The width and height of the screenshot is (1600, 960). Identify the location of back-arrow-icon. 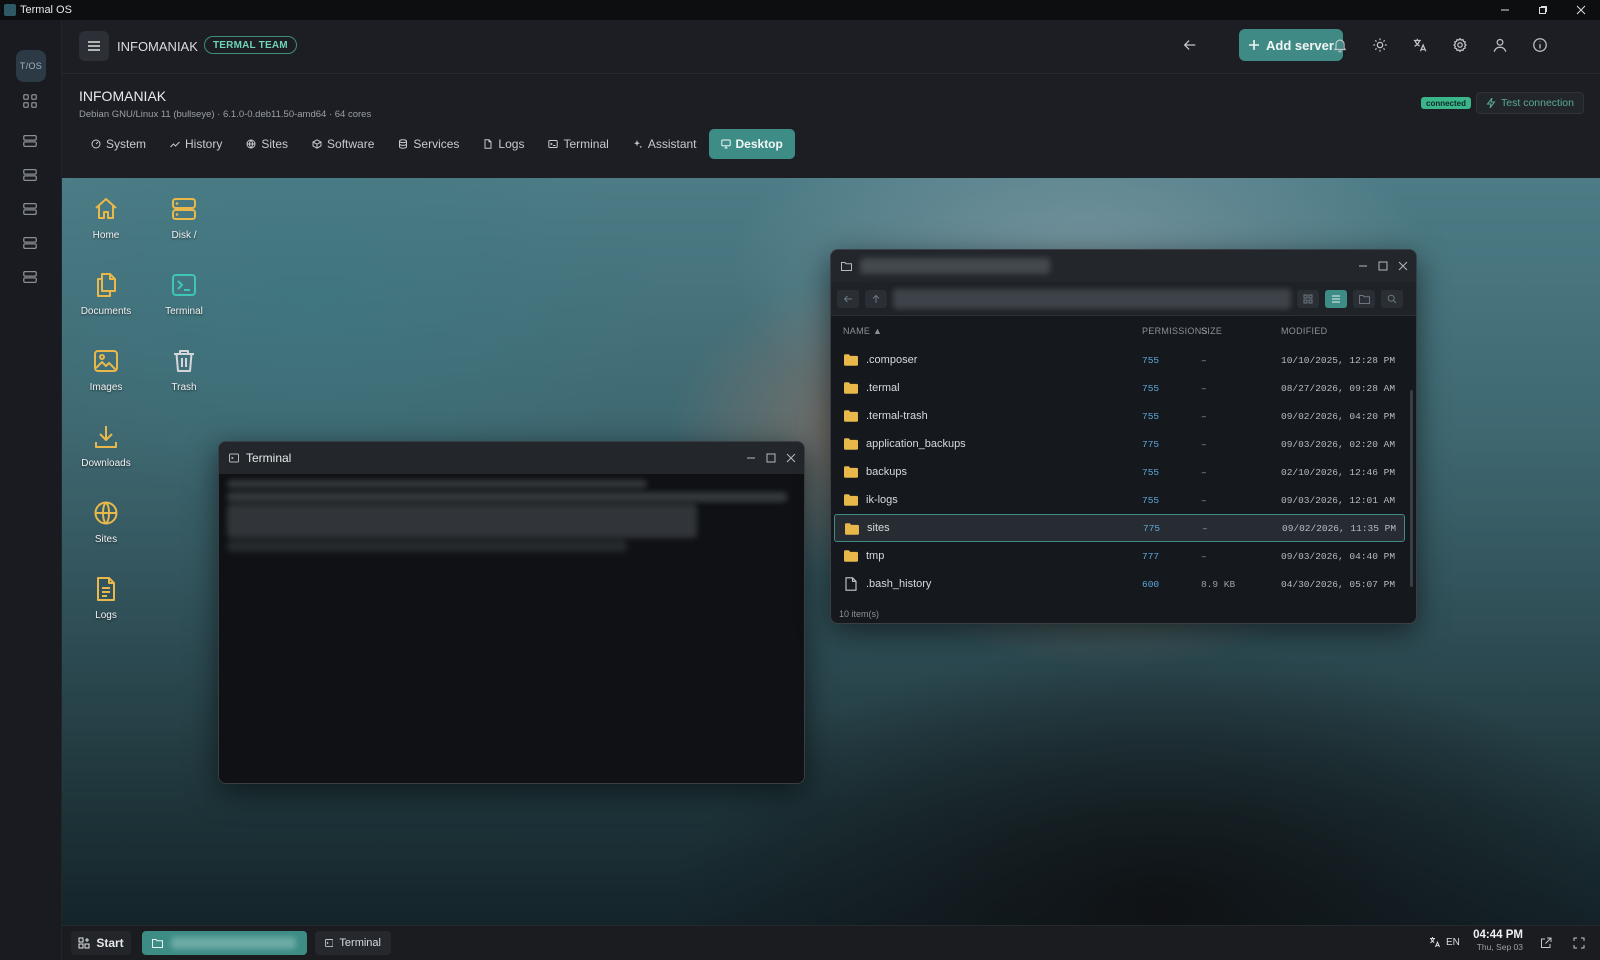
(1191, 46).